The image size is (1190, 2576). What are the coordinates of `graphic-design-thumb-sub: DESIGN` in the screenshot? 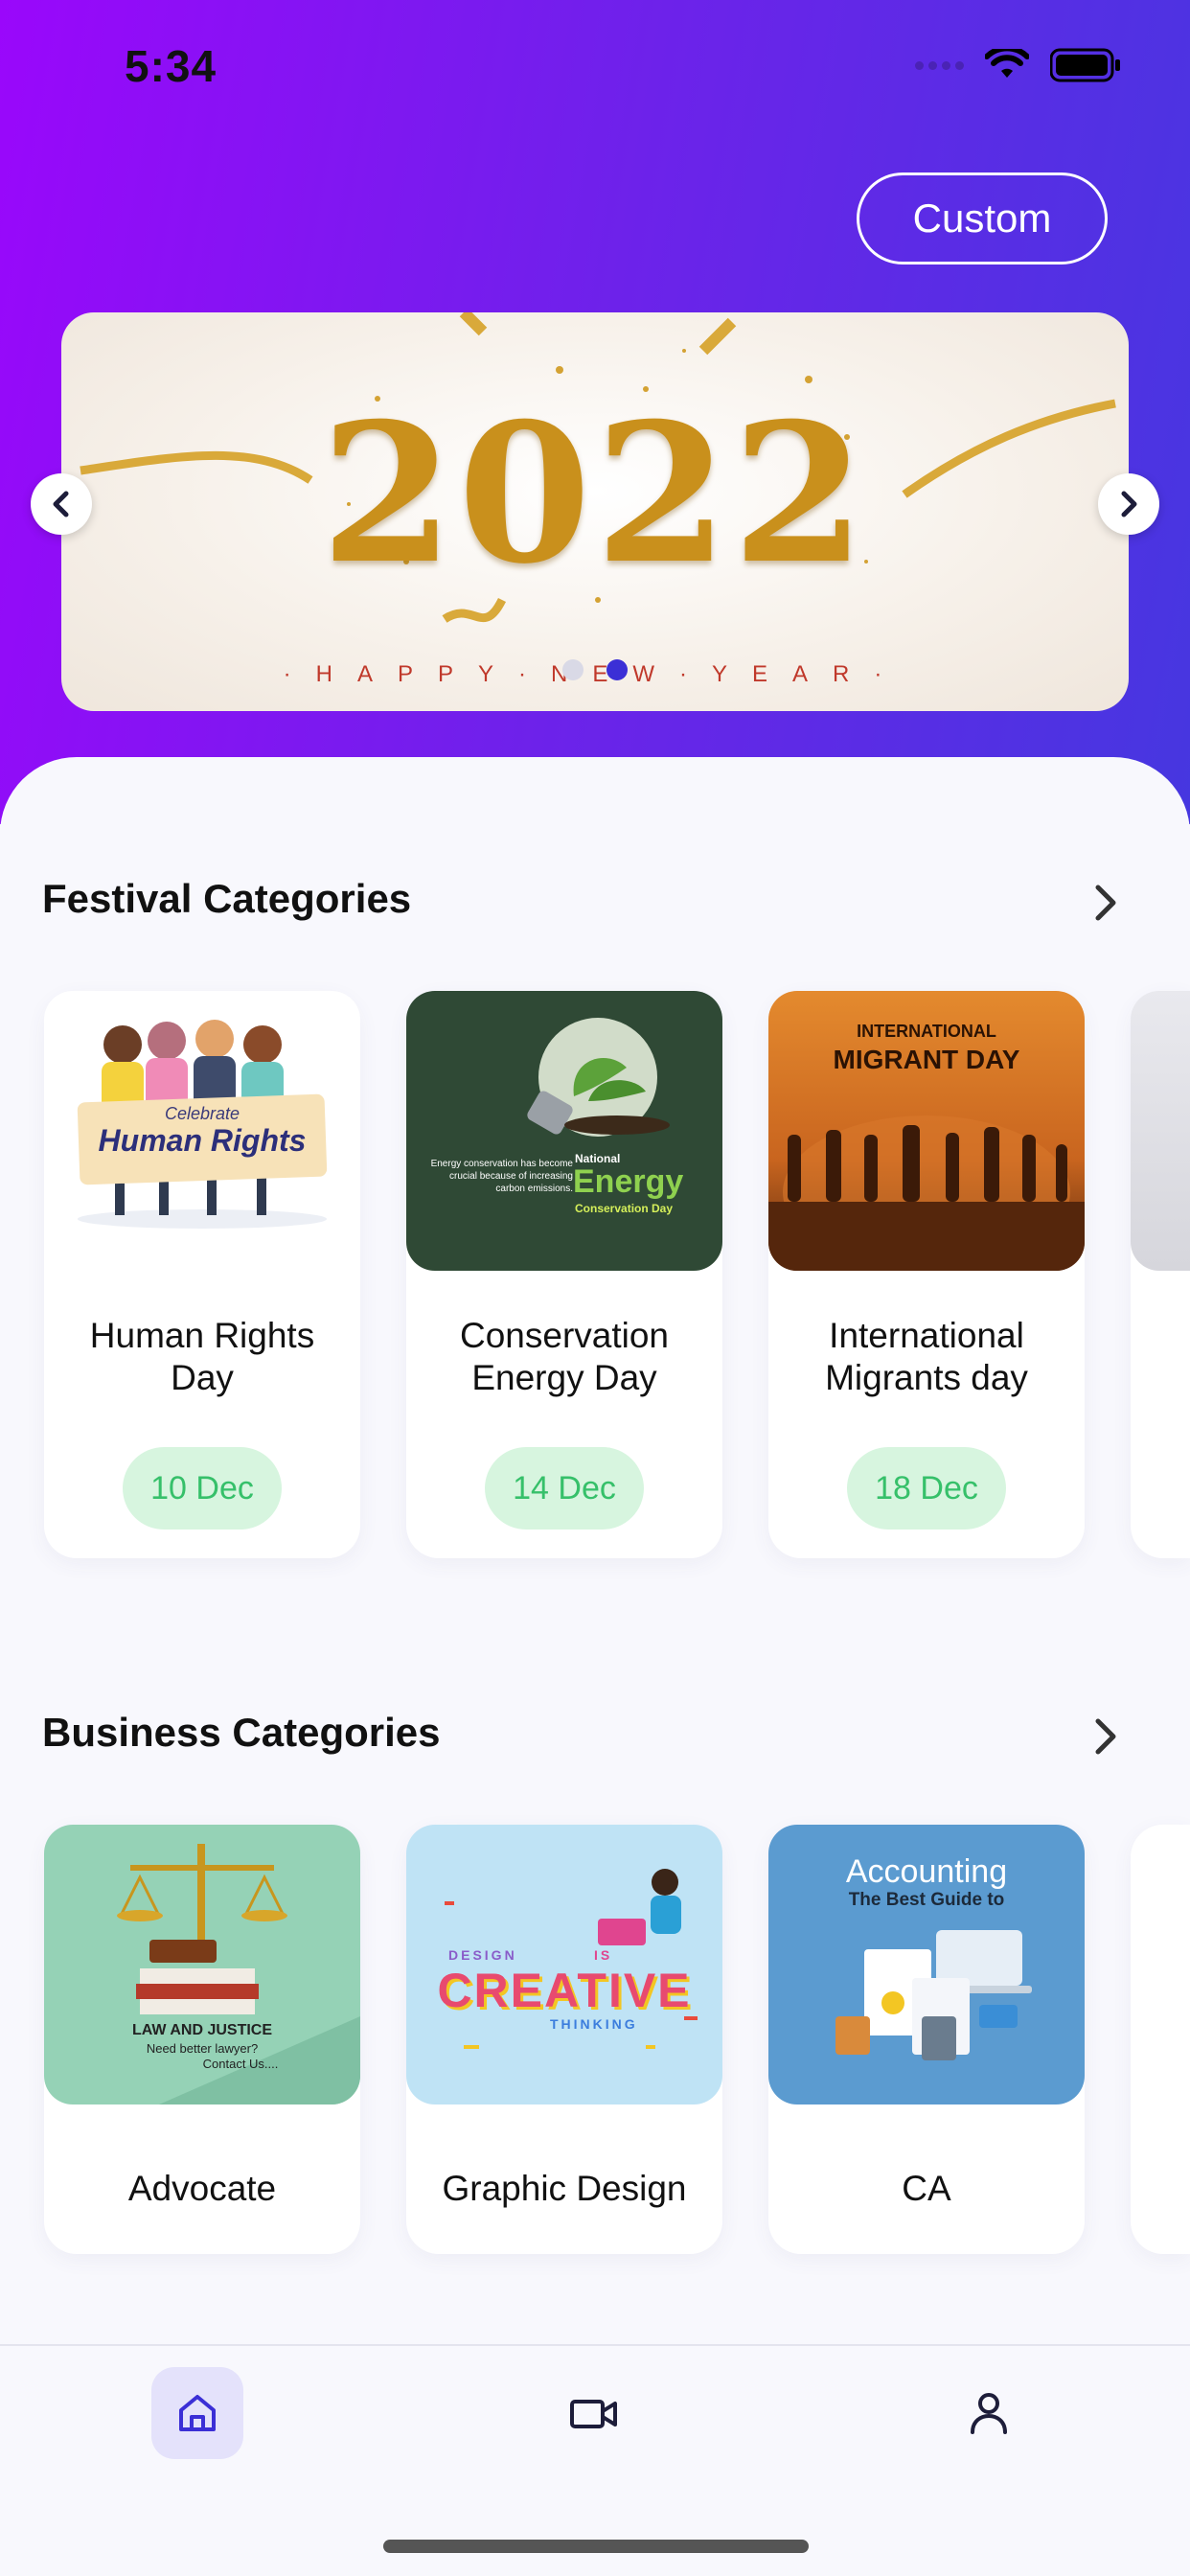 It's located at (483, 1955).